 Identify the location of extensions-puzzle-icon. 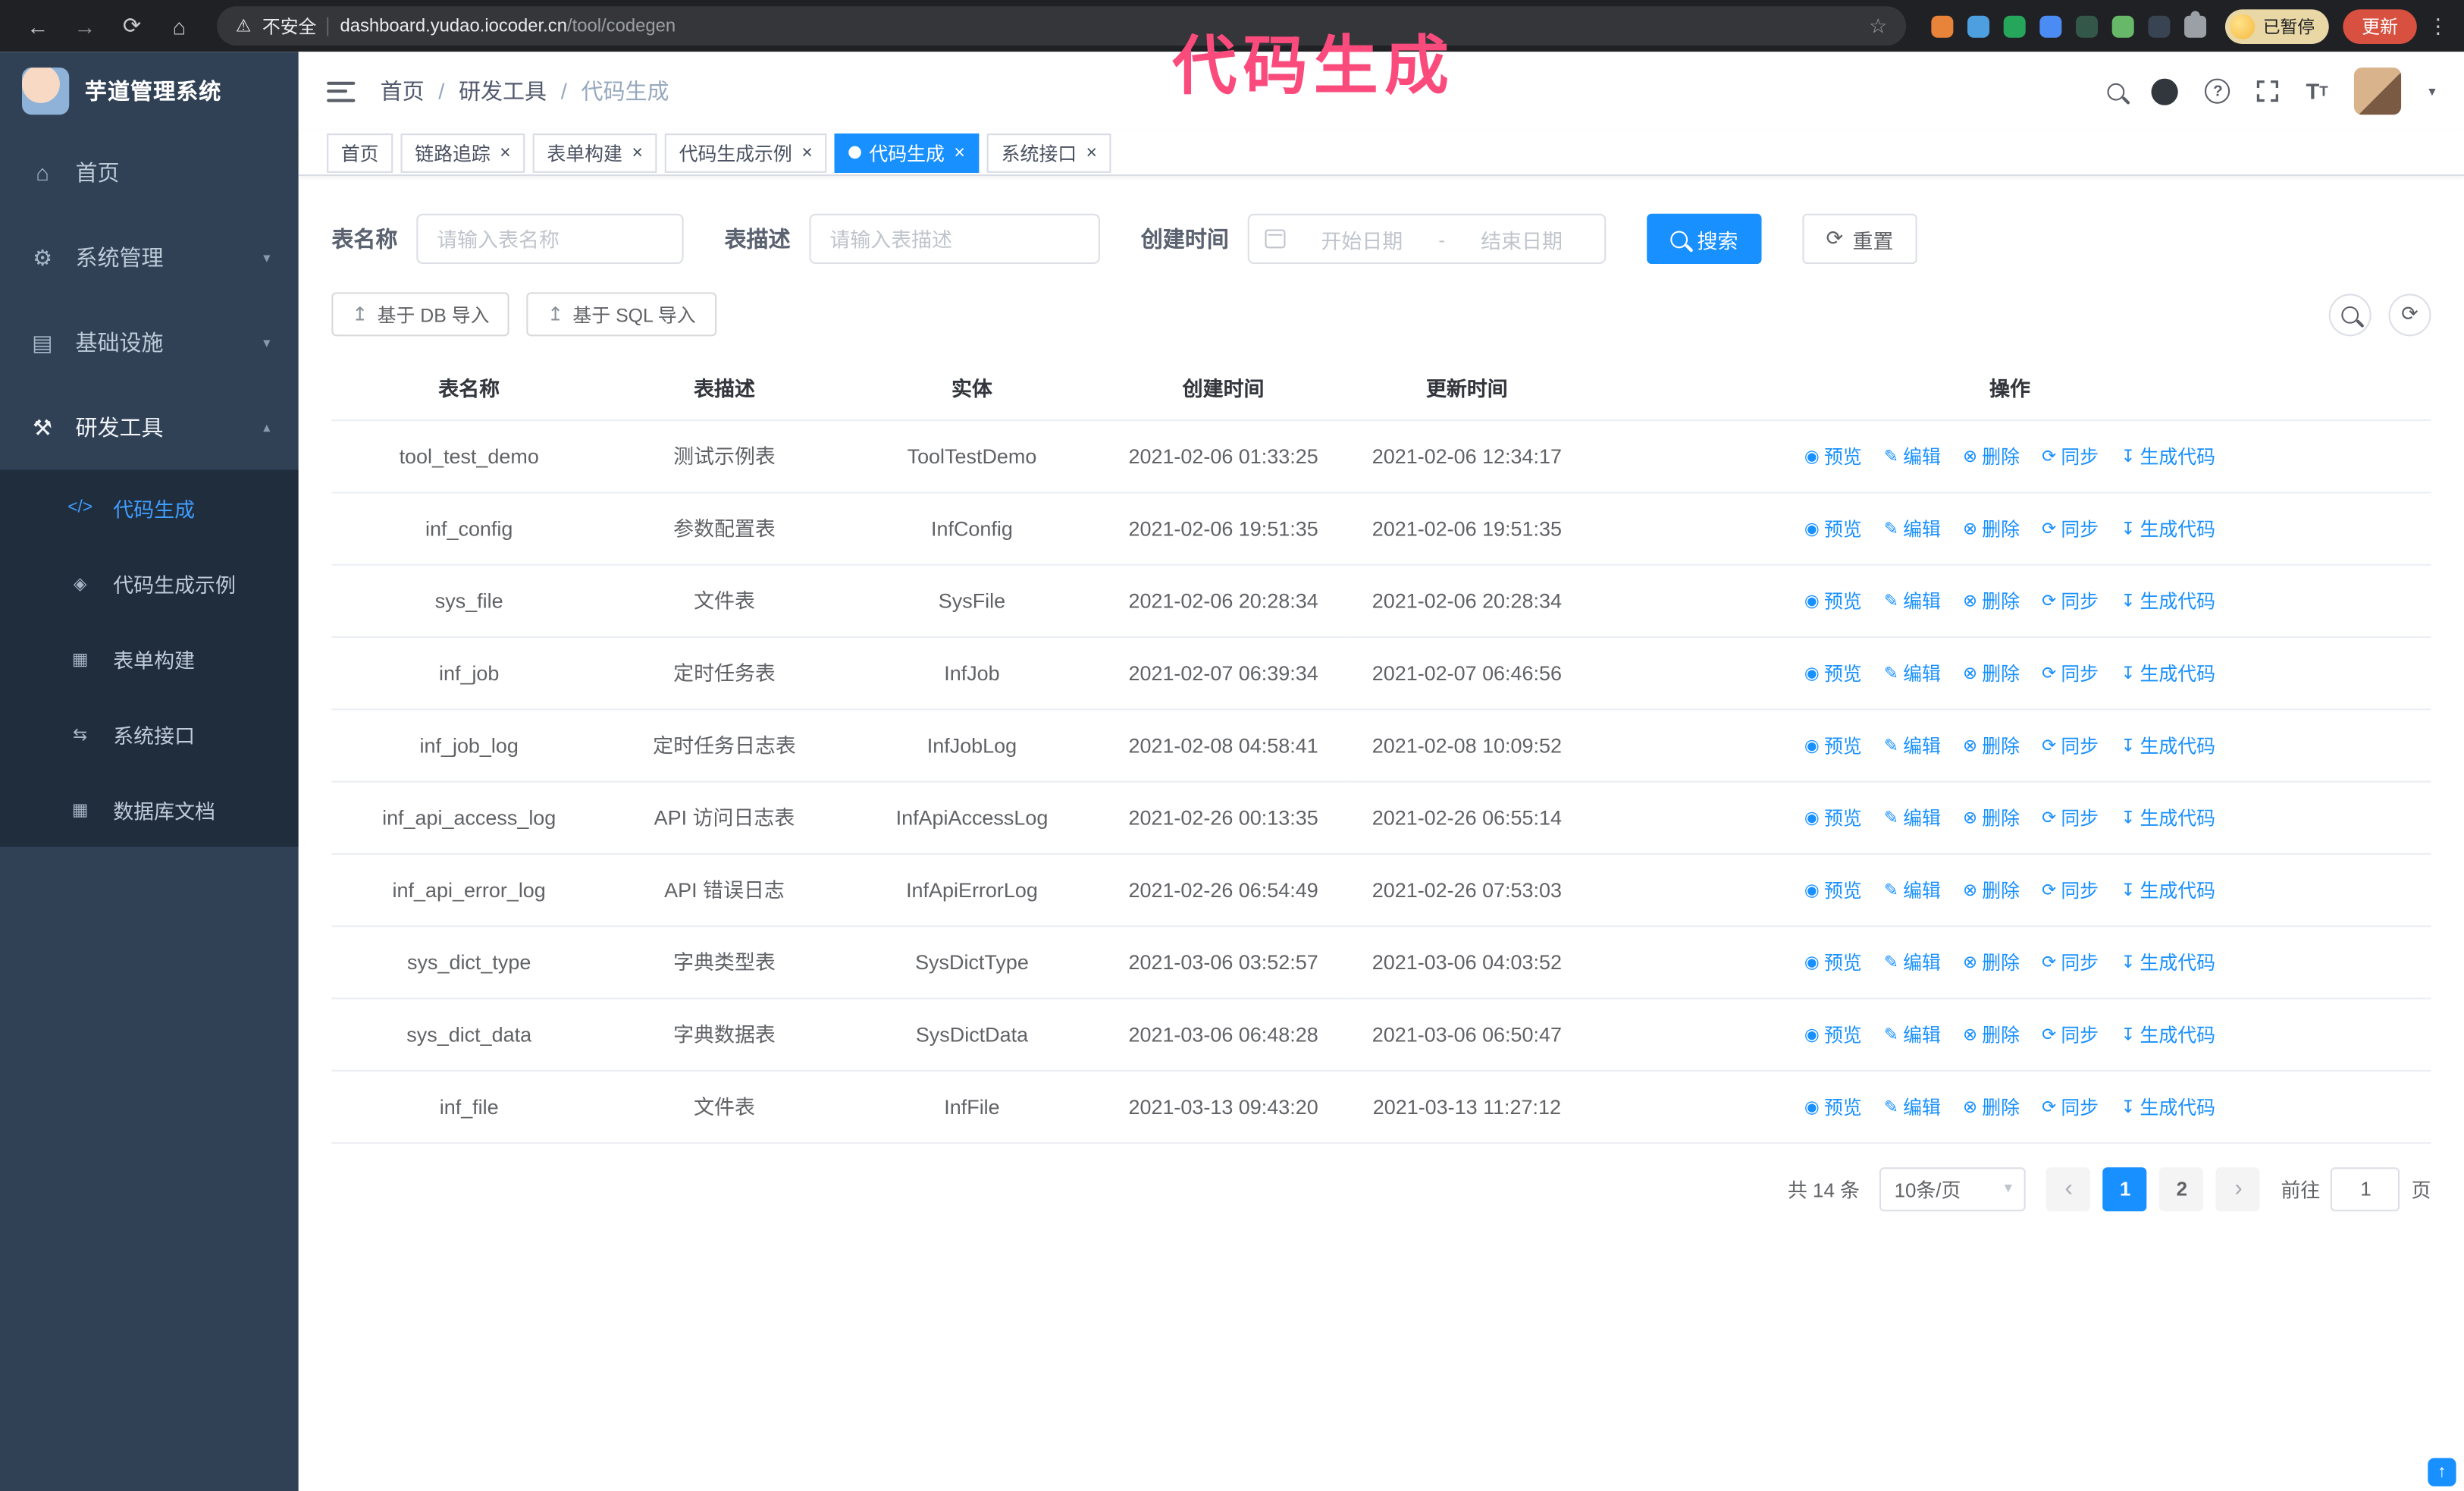
(2196, 23).